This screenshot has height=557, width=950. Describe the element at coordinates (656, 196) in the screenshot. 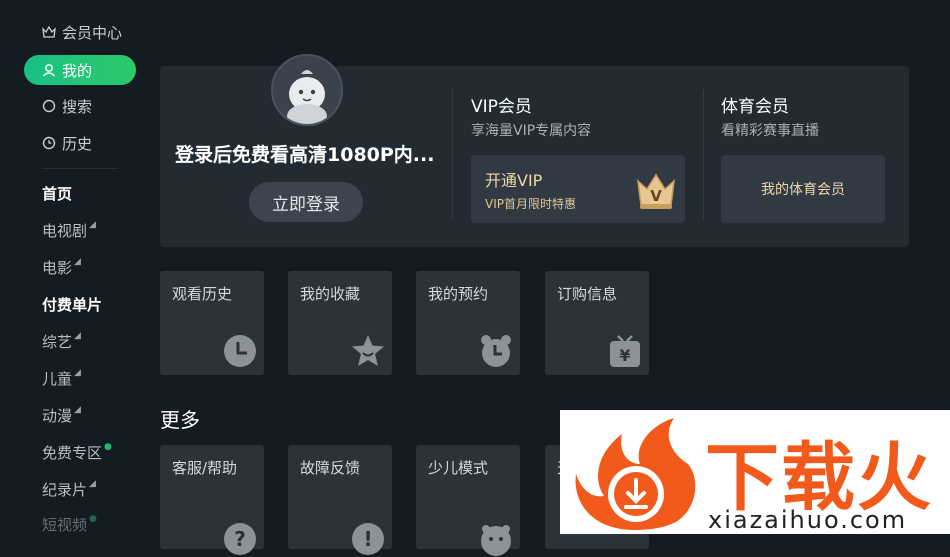

I see `svg-text: V` at that location.